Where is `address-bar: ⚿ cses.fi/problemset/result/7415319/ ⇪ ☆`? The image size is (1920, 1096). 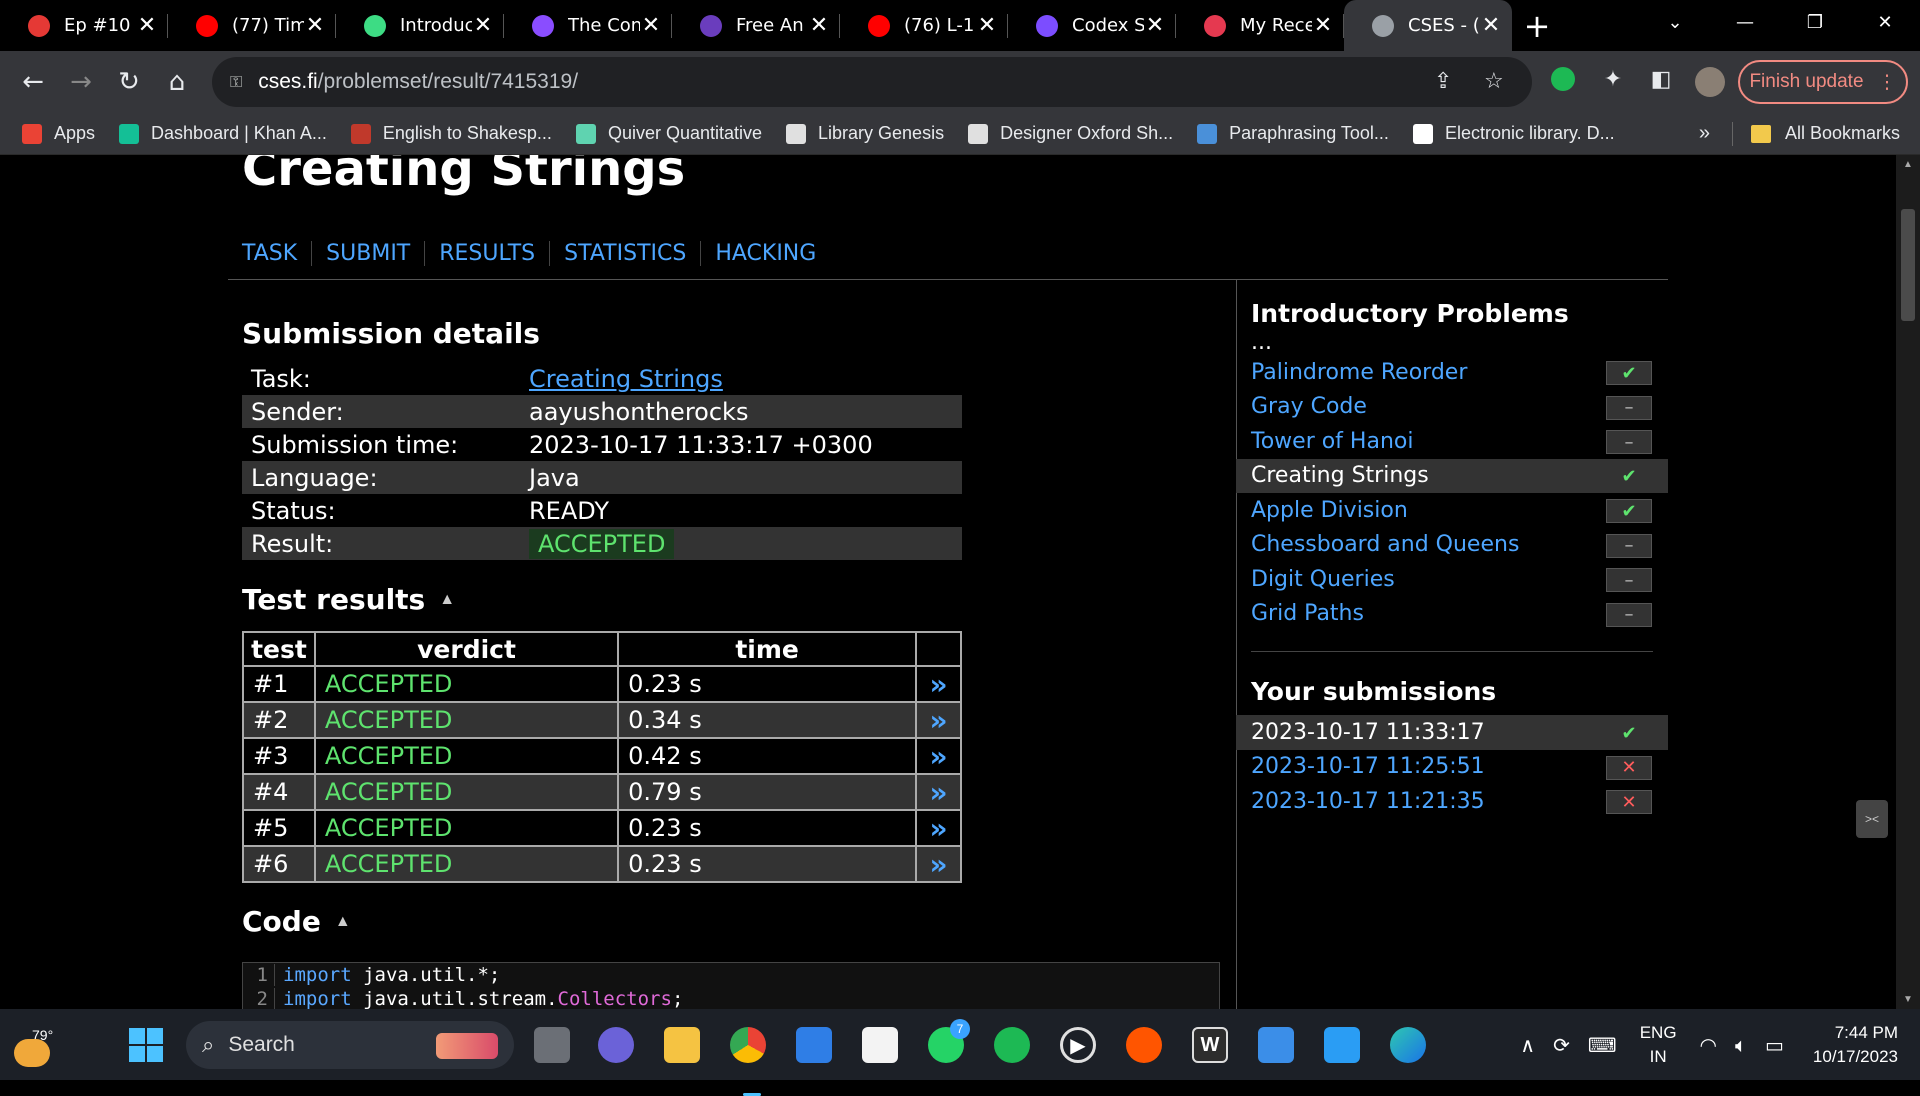 address-bar: ⚿ cses.fi/problemset/result/7415319/ ⇪ ☆ is located at coordinates (872, 82).